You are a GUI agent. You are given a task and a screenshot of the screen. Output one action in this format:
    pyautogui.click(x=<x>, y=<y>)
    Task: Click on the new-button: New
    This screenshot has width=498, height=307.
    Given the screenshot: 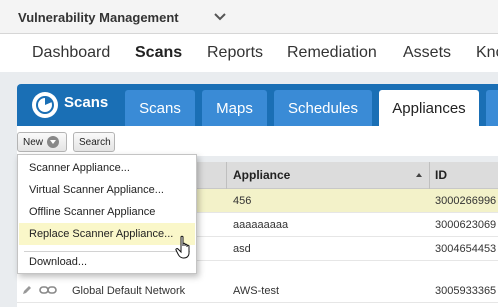 What is the action you would take?
    pyautogui.click(x=42, y=142)
    